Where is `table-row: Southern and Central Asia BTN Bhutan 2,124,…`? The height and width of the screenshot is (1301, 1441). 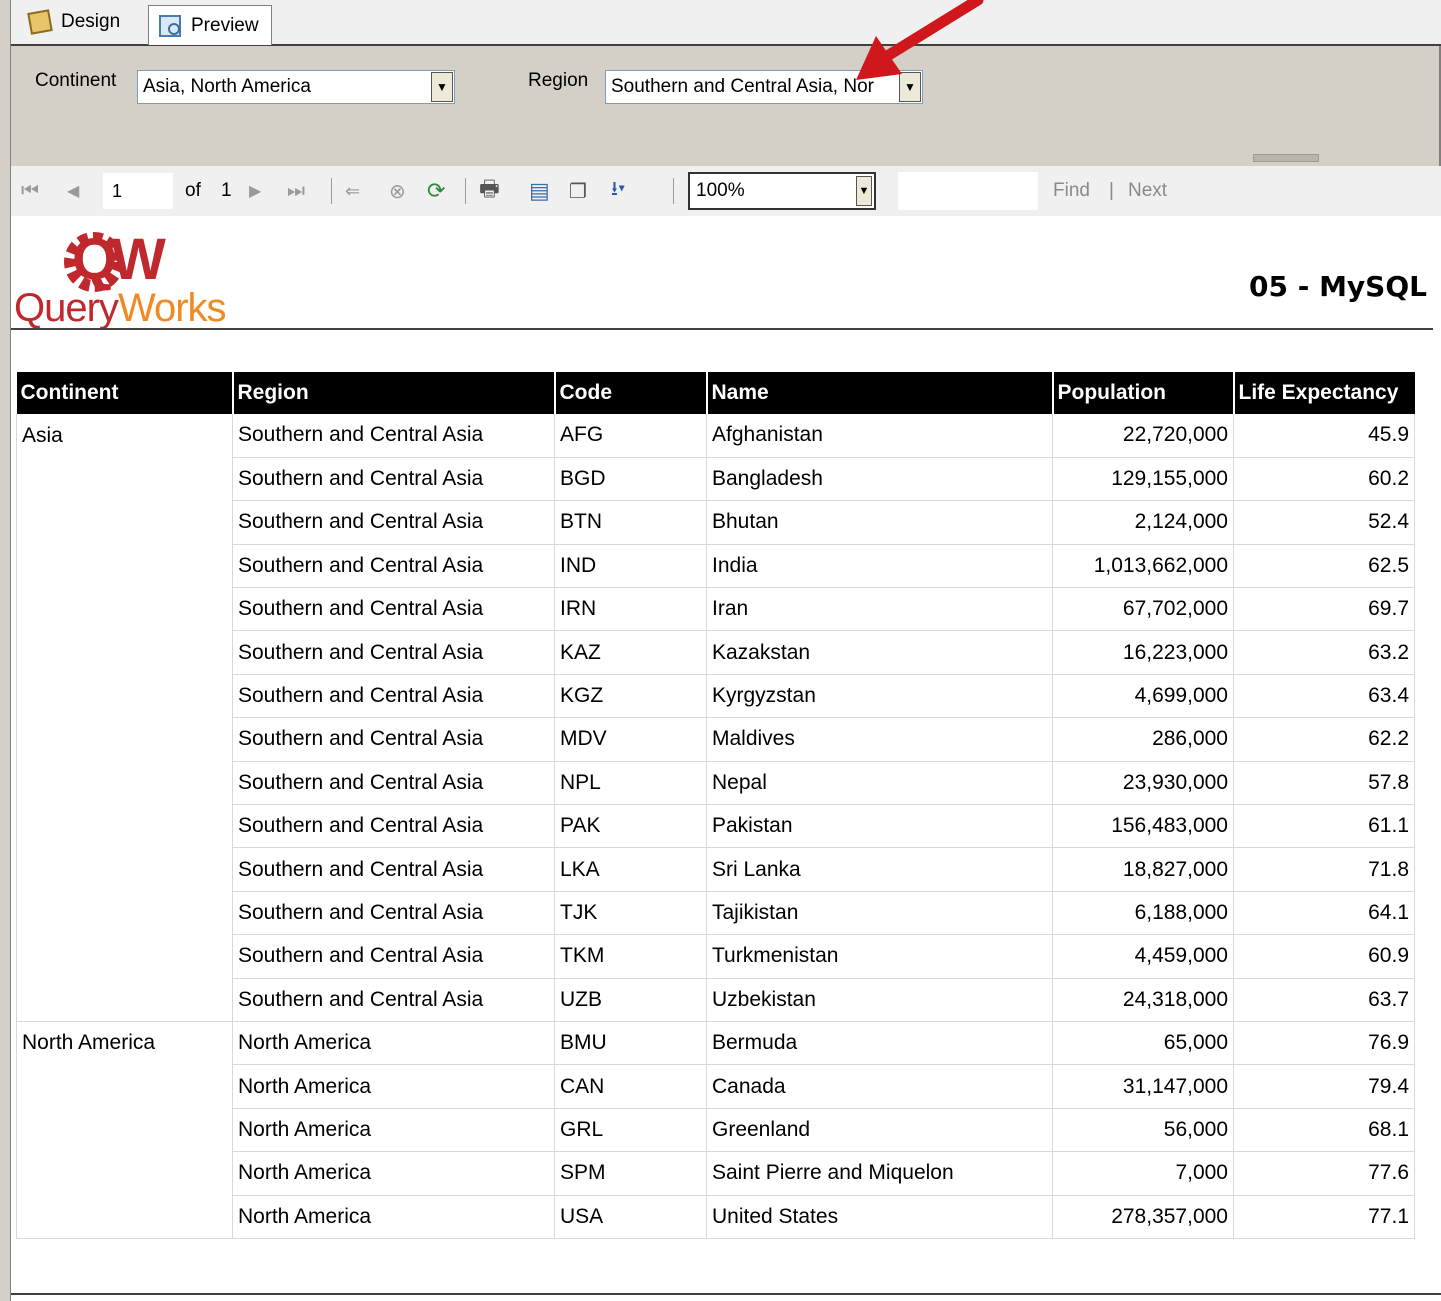
table-row: Southern and Central Asia BTN Bhutan 2,124,… is located at coordinates (715, 522).